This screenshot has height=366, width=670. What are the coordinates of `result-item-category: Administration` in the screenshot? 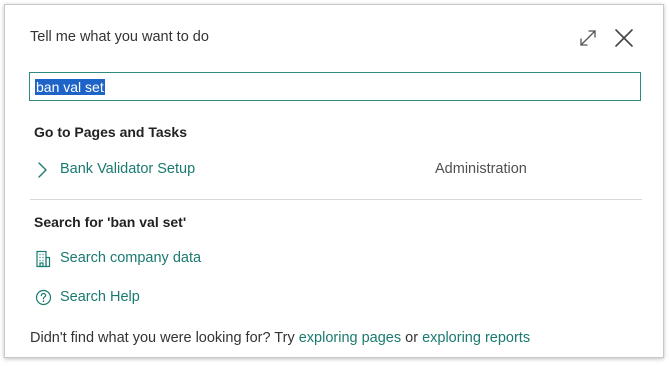 It's located at (481, 169).